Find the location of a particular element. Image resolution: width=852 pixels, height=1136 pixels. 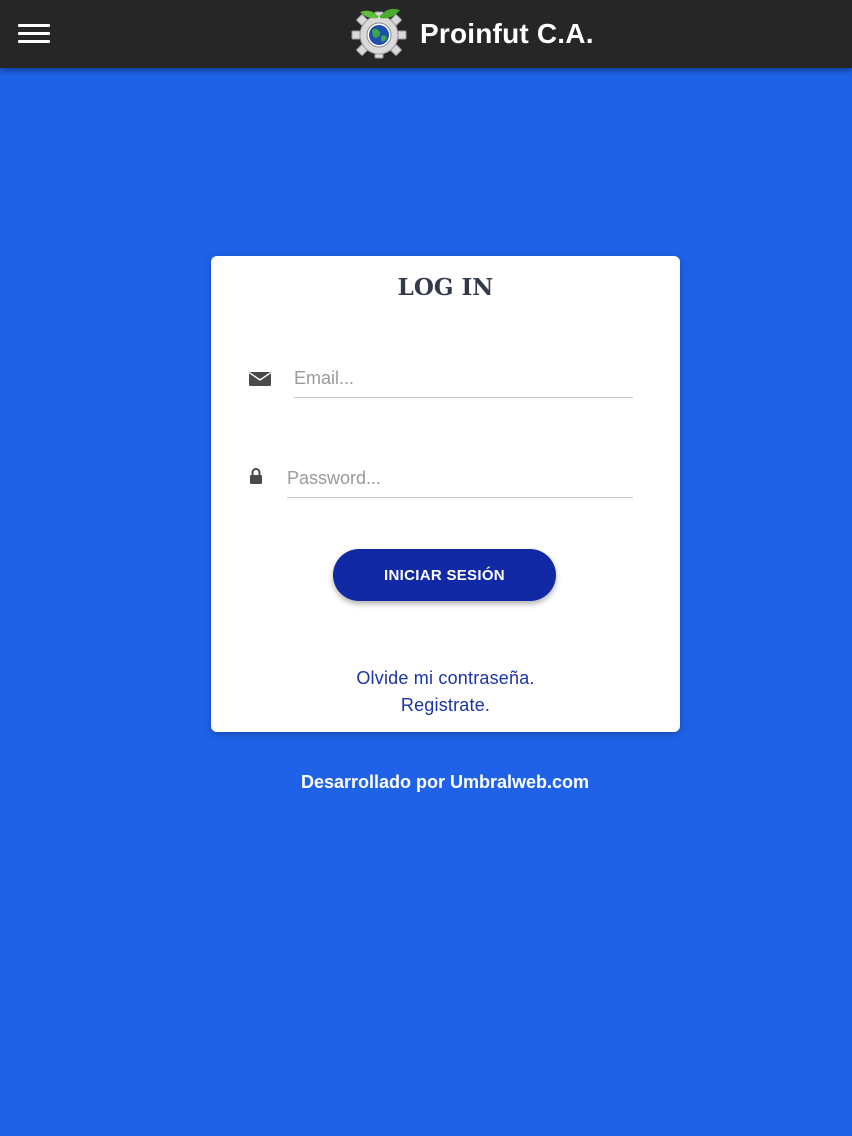

top-app-bar: Proinfut C.A. is located at coordinates (426, 34).